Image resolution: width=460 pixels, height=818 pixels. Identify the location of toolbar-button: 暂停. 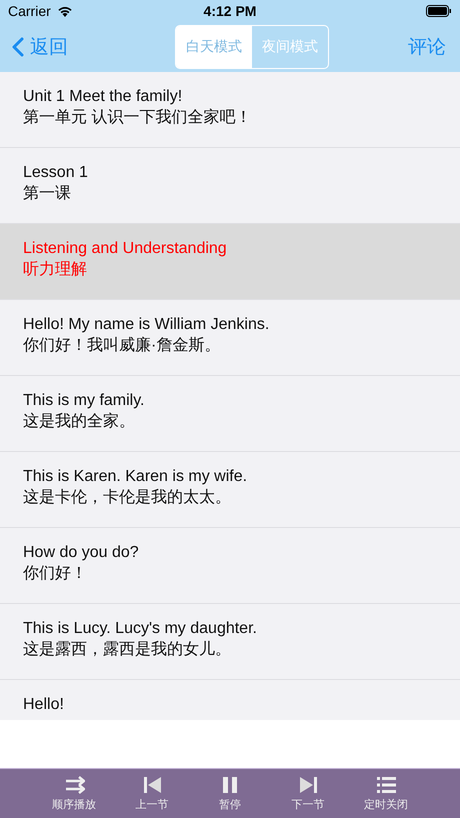
(230, 793).